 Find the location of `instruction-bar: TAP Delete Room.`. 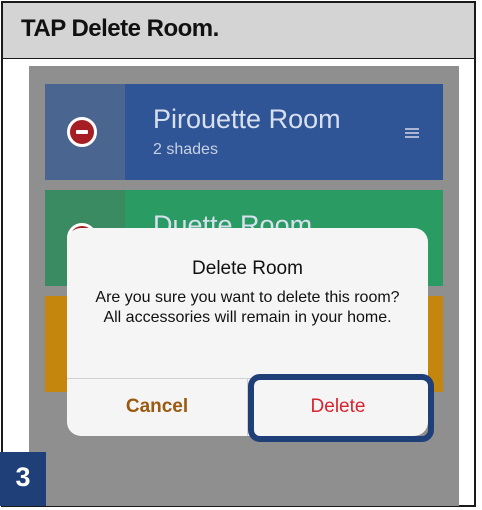

instruction-bar: TAP Delete Room. is located at coordinates (238, 31).